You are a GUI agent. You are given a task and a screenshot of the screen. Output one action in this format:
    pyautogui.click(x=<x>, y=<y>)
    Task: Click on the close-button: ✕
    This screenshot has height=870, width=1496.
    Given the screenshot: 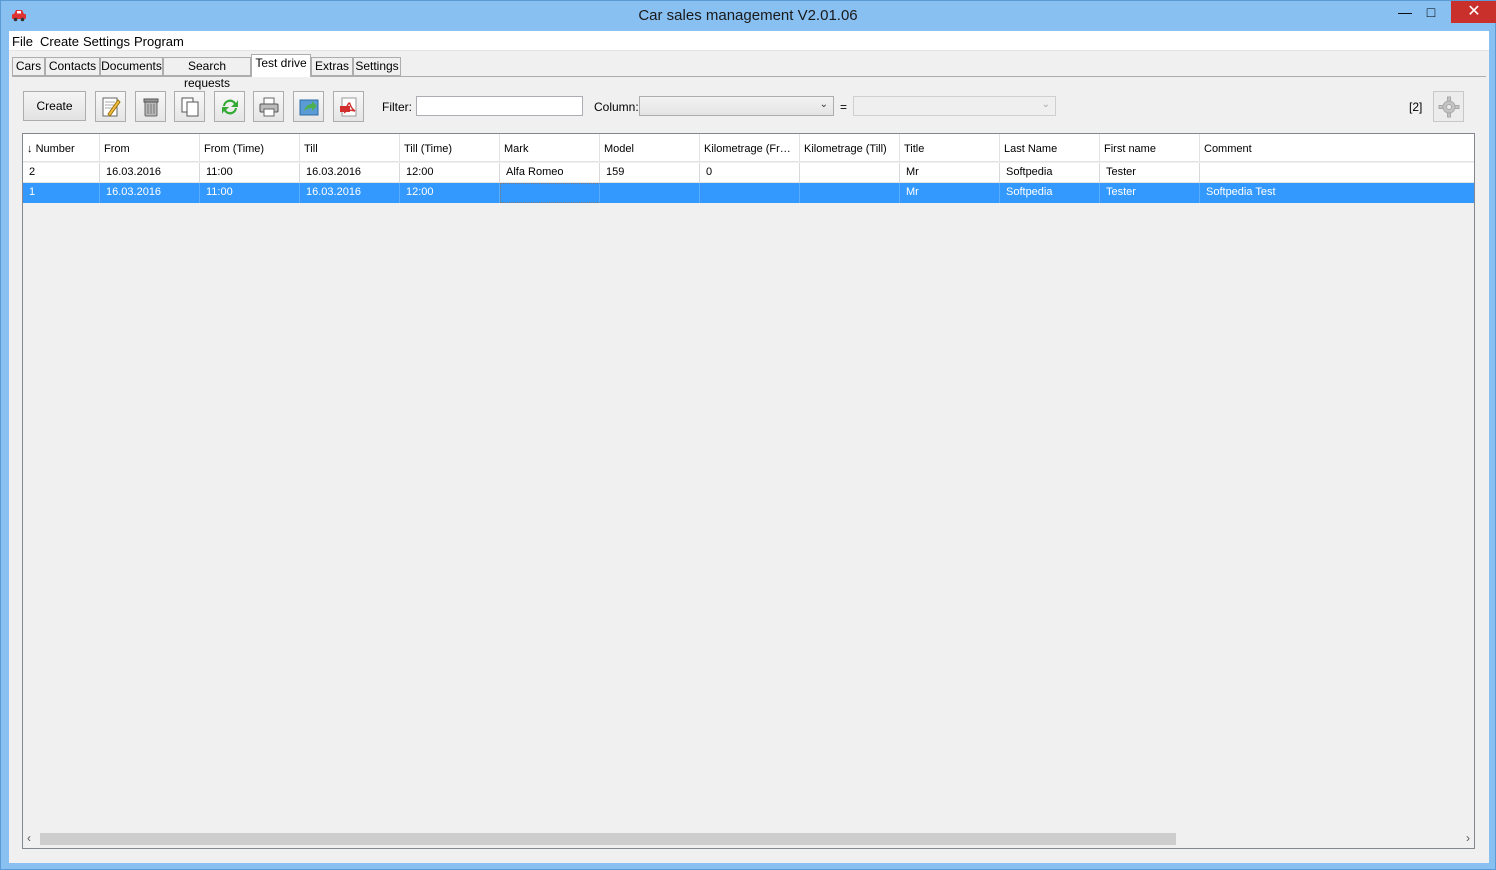 What is the action you would take?
    pyautogui.click(x=1473, y=12)
    